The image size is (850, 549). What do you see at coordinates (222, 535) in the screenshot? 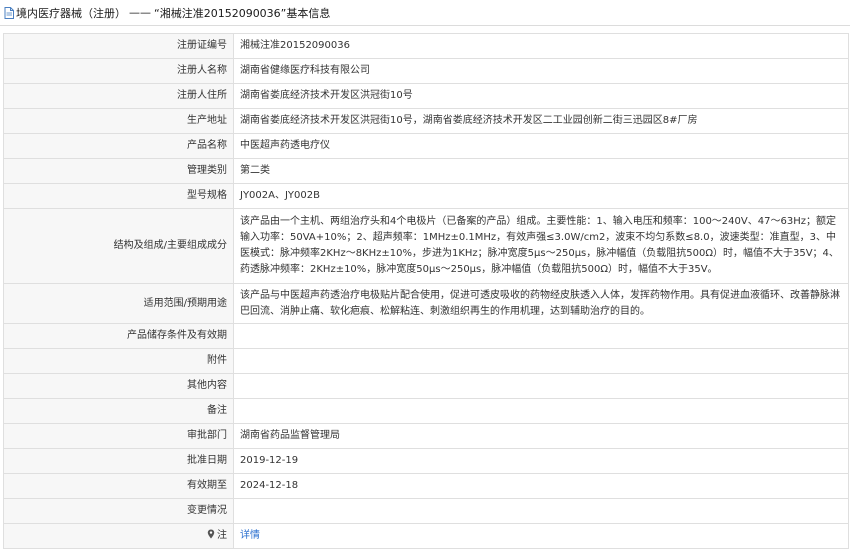
I see `note-label: 注` at bounding box center [222, 535].